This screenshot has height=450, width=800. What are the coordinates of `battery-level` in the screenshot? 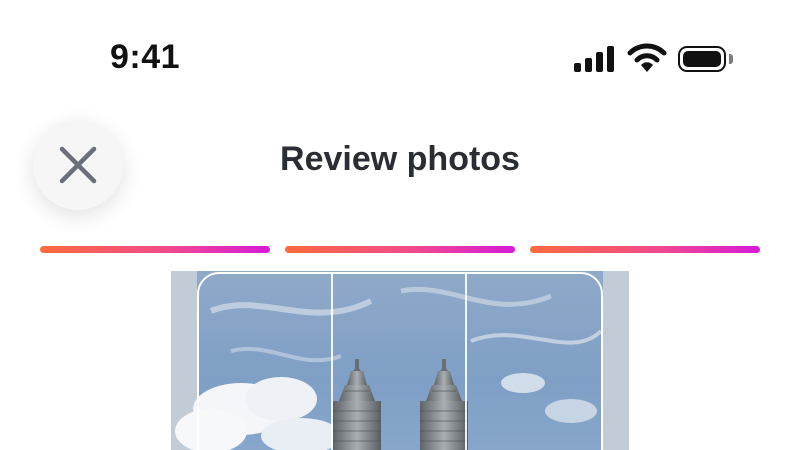 It's located at (702, 59).